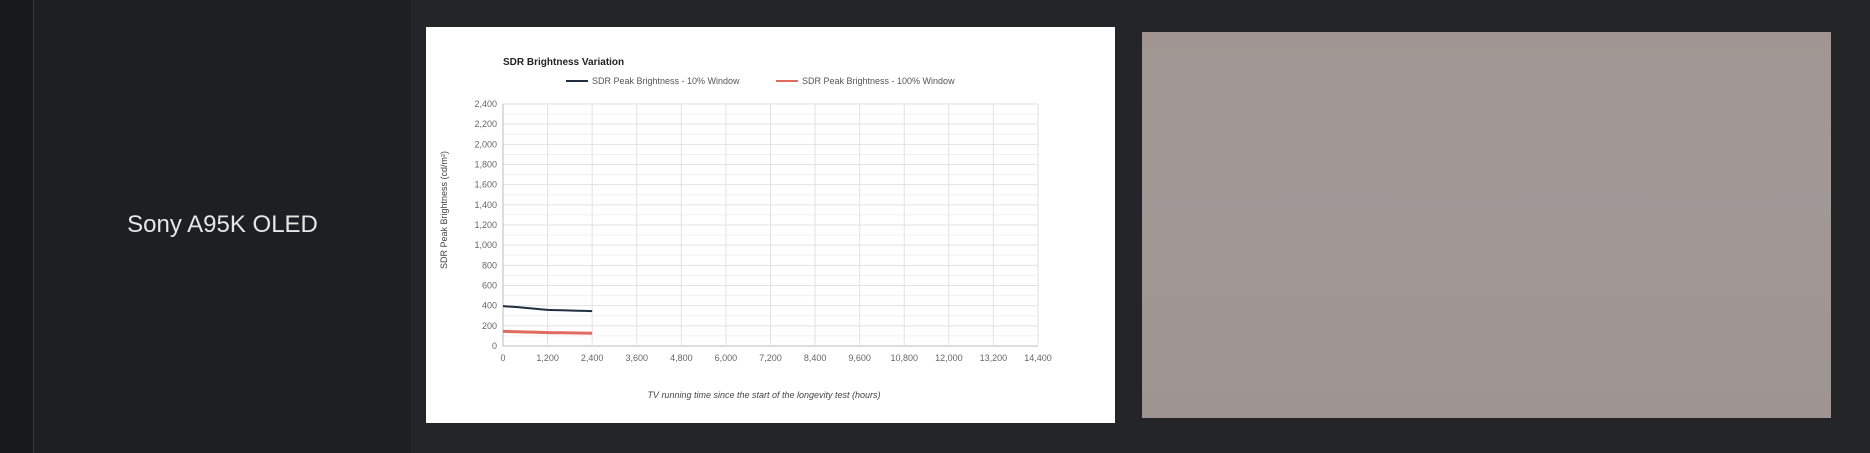  What do you see at coordinates (485, 144) in the screenshot?
I see `y-tick-label: 2,000` at bounding box center [485, 144].